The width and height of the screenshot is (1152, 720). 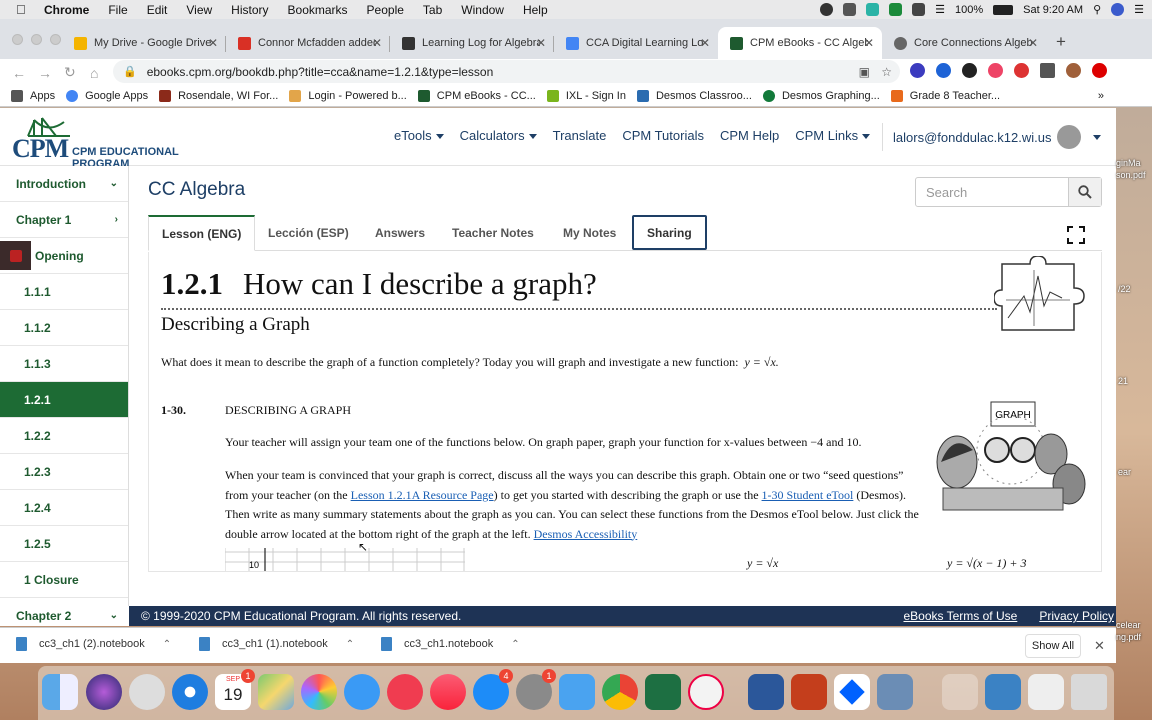 I want to click on sidebar-item-1-2-3: 1.2.3, so click(x=64, y=472).